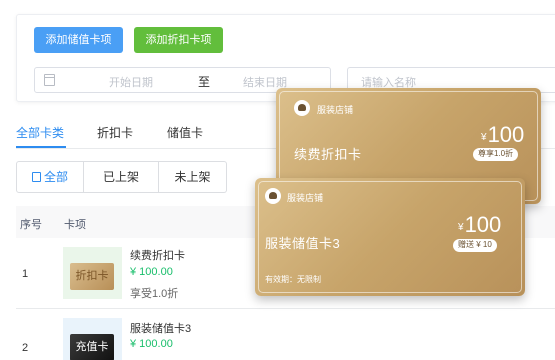 The image size is (555, 360). What do you see at coordinates (40, 132) in the screenshot?
I see `tab-all-cards: 全部卡类` at bounding box center [40, 132].